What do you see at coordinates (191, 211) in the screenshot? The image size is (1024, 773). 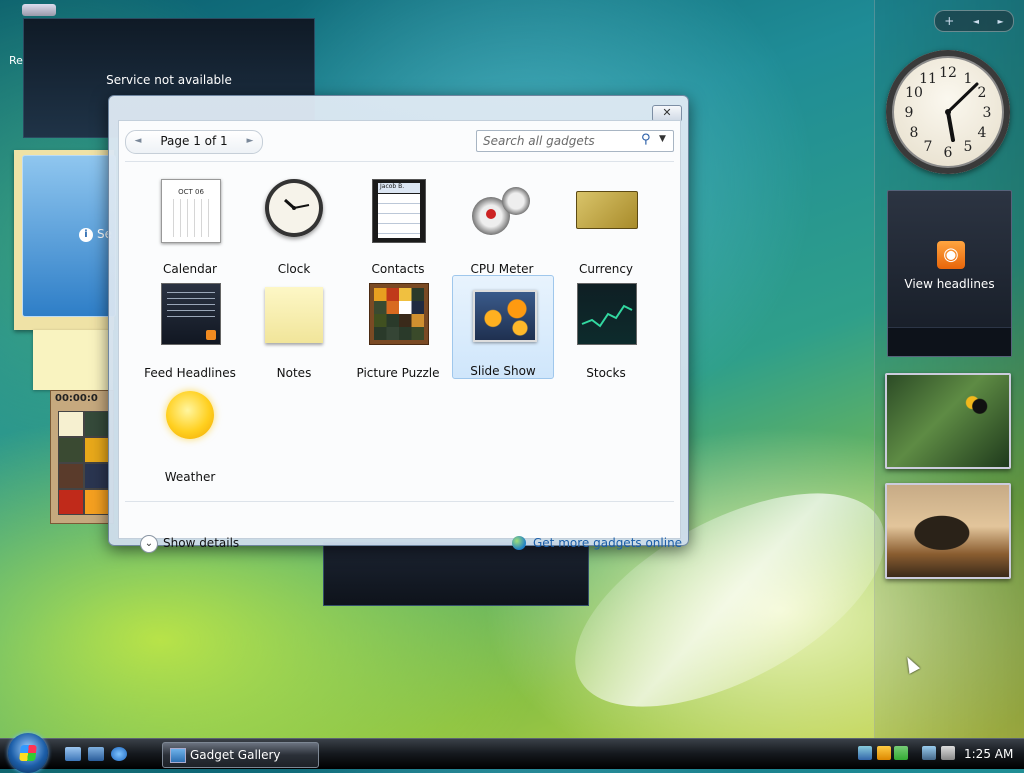 I see `calendar-icon: OCT 06` at bounding box center [191, 211].